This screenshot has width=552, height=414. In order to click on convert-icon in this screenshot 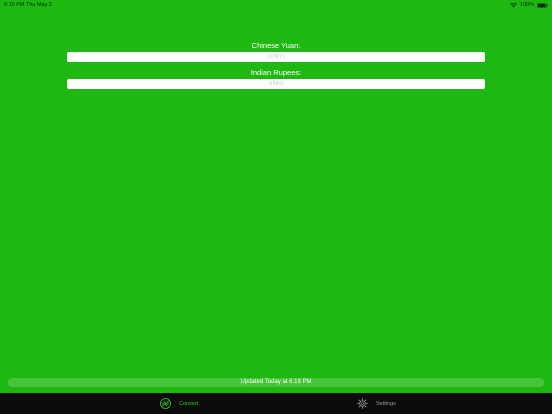, I will do `click(165, 403)`.